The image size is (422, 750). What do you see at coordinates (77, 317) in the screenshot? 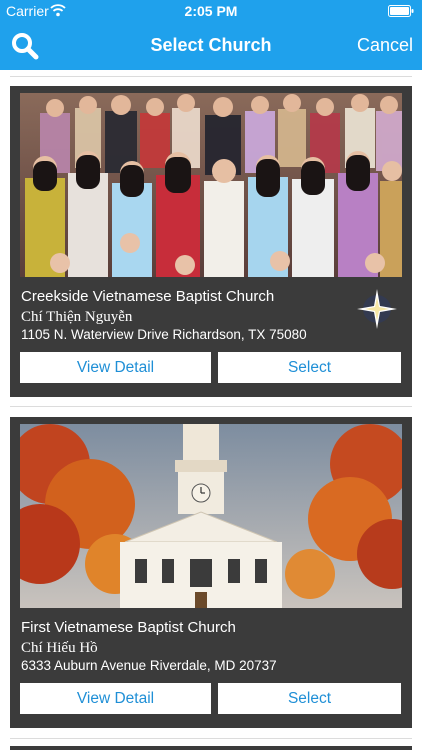
I see `pastor-name: Chí Thiện Nguyễn` at bounding box center [77, 317].